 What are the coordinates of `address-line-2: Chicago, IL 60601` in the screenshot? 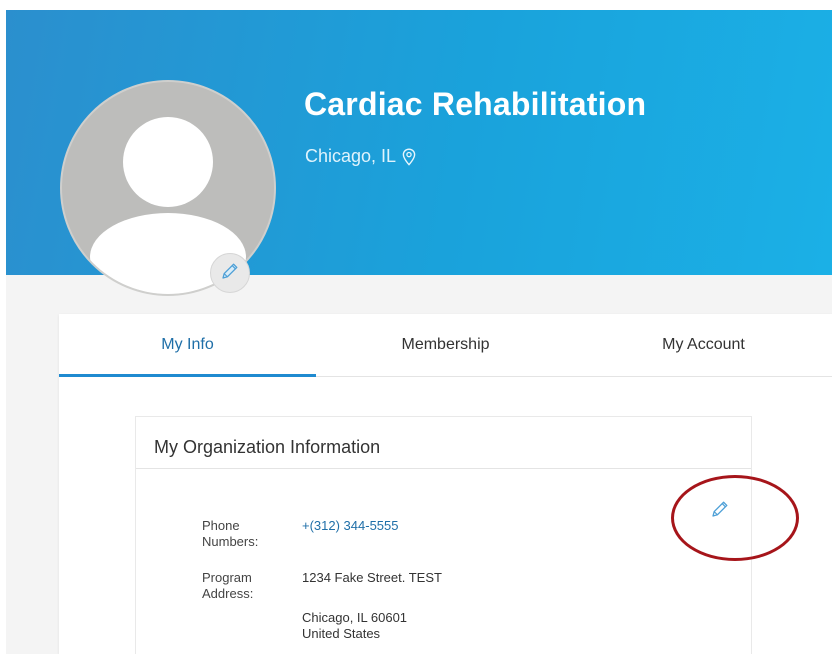 It's located at (355, 617).